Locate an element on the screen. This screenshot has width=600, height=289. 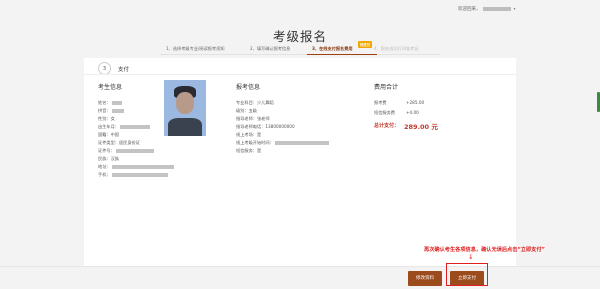
exam-fee-value: +285.00 is located at coordinates (415, 102).